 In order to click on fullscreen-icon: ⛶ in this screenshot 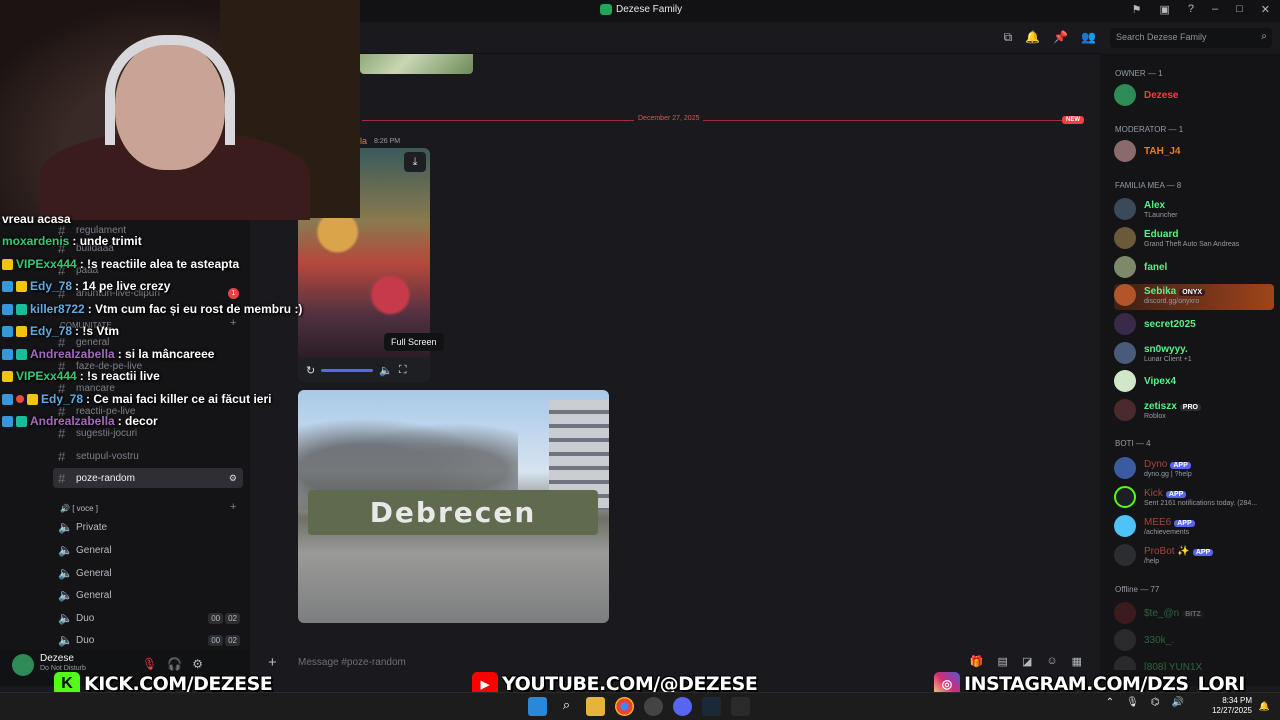, I will do `click(403, 370)`.